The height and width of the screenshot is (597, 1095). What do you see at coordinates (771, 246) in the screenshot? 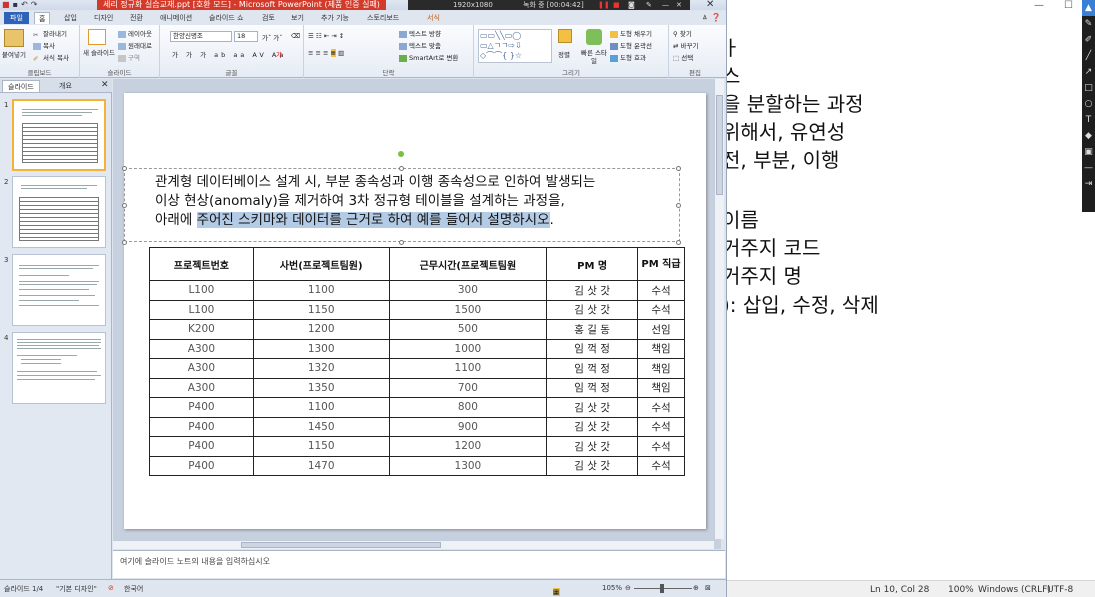
I see `editor-line: 거주지 코드` at bounding box center [771, 246].